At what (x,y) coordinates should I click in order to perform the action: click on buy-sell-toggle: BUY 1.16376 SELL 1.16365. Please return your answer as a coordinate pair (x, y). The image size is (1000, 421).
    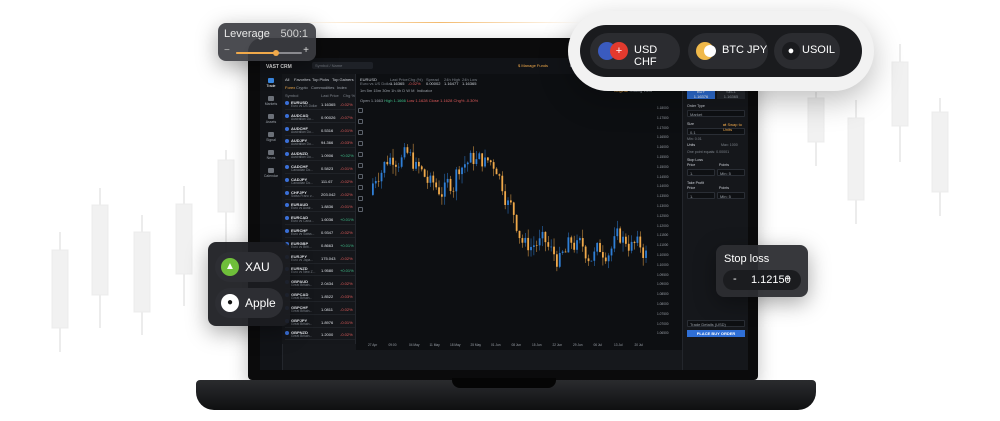
    Looking at the image, I should click on (716, 94).